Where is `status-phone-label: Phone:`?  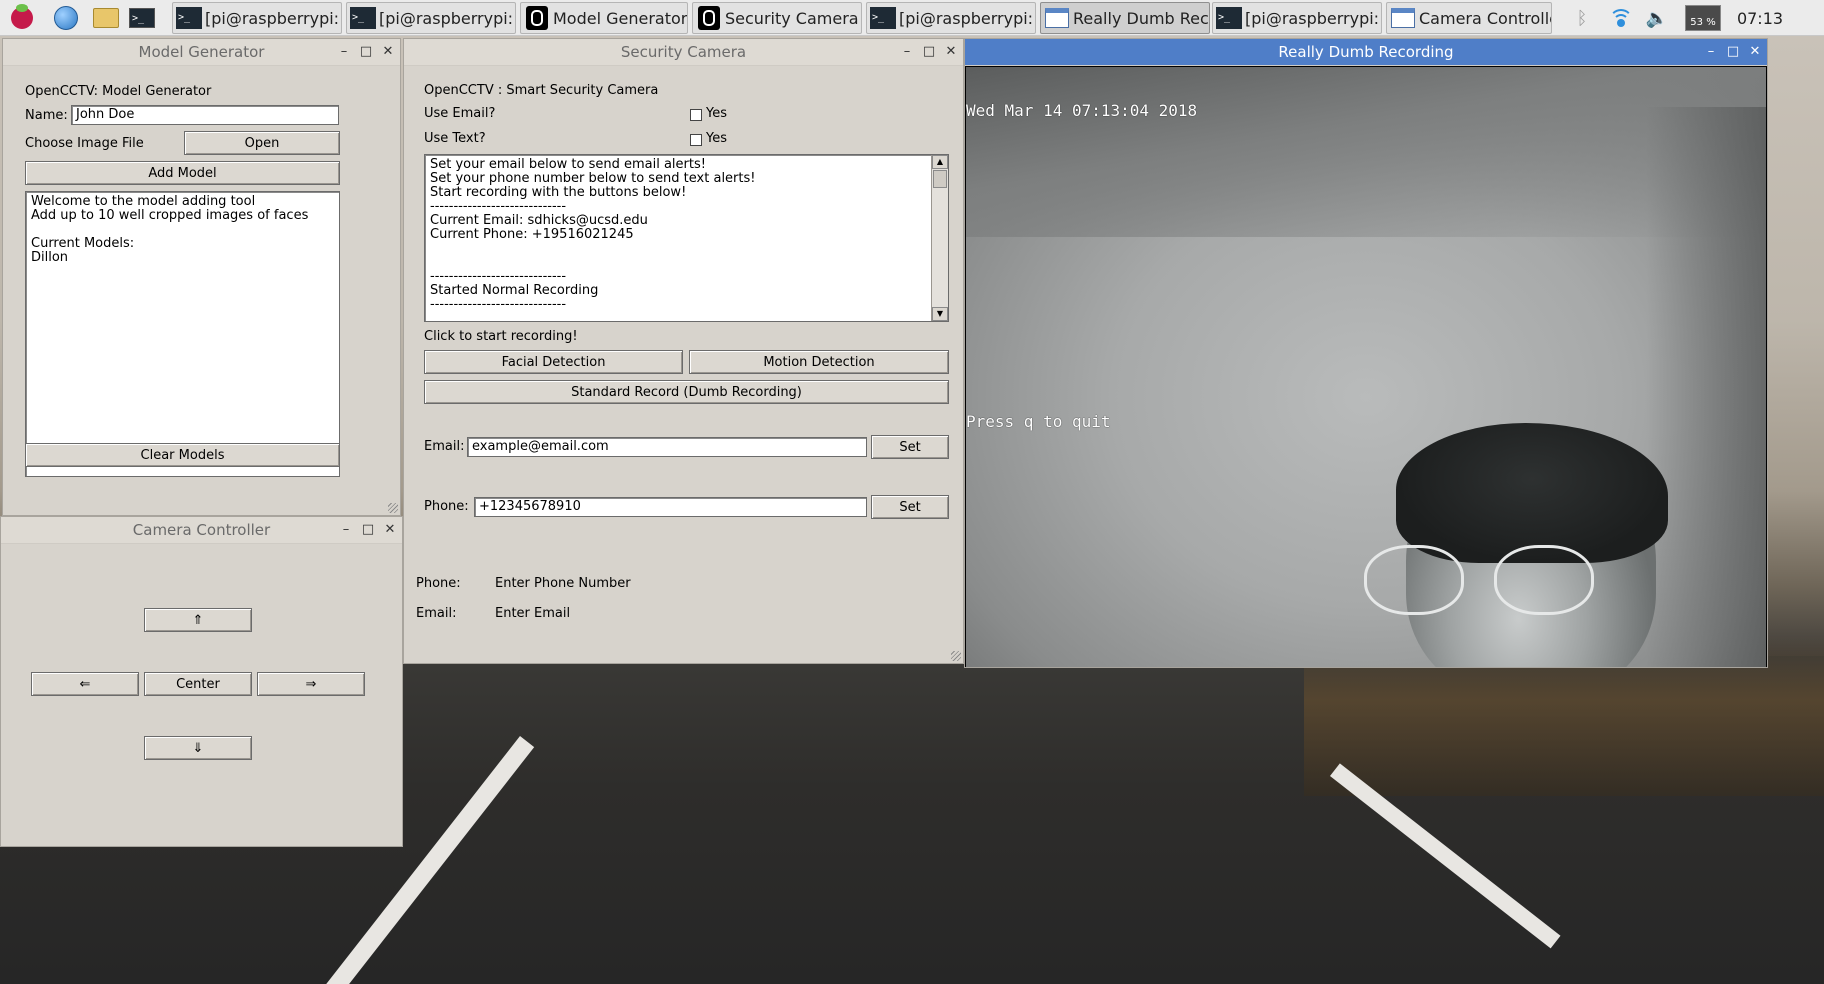 status-phone-label: Phone: is located at coordinates (438, 583).